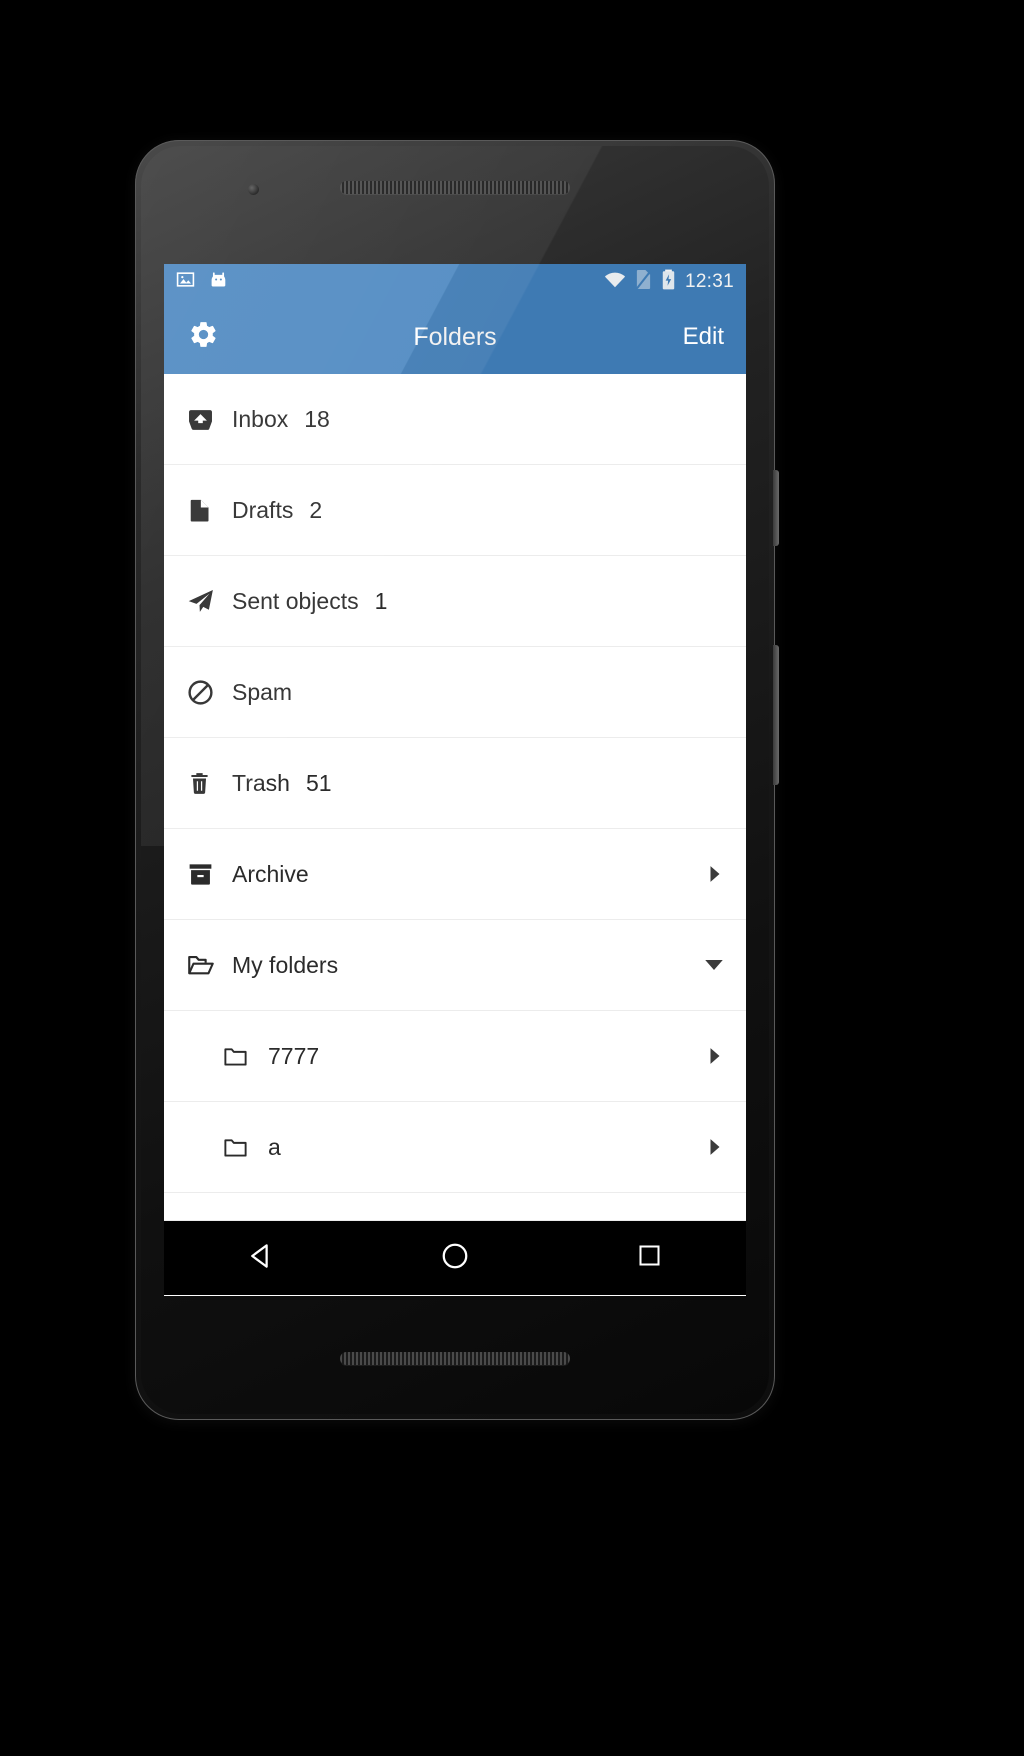  I want to click on list-item-subfolder-a: a, so click(455, 1147).